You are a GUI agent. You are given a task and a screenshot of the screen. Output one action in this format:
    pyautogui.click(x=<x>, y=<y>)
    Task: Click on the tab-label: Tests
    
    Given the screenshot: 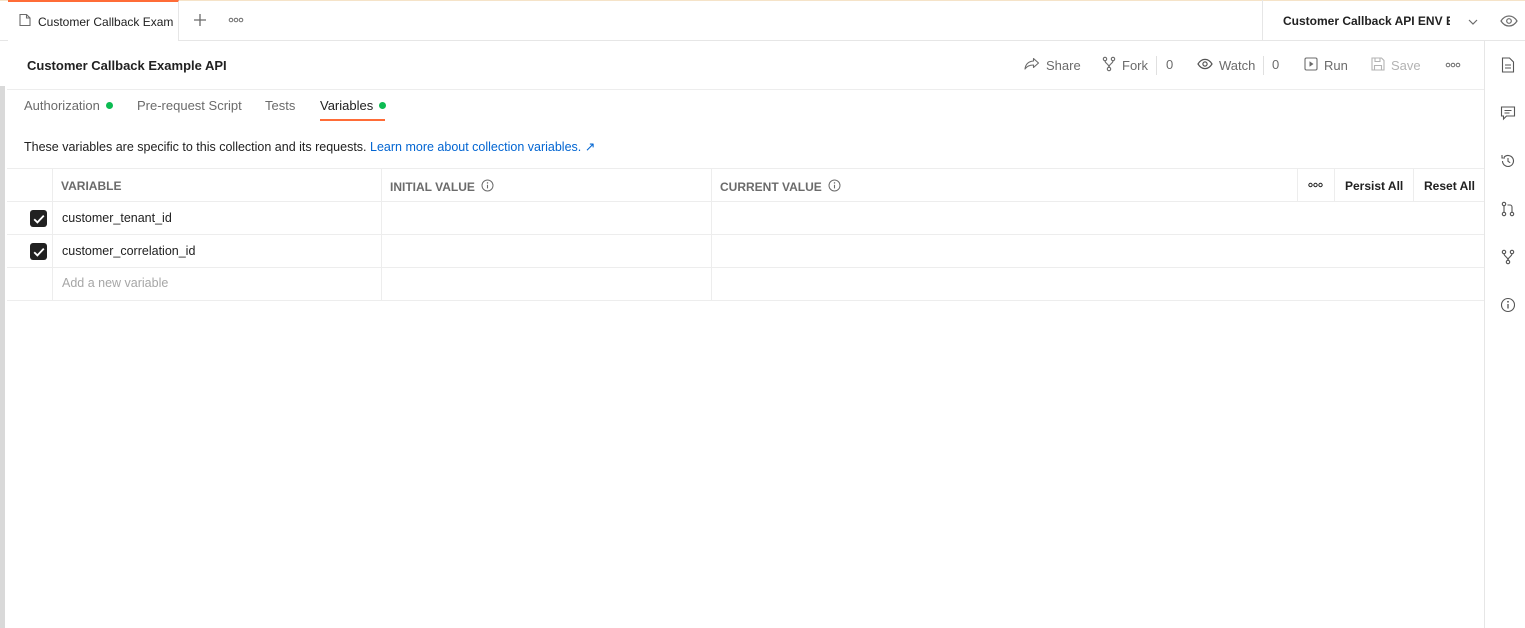 What is the action you would take?
    pyautogui.click(x=280, y=105)
    